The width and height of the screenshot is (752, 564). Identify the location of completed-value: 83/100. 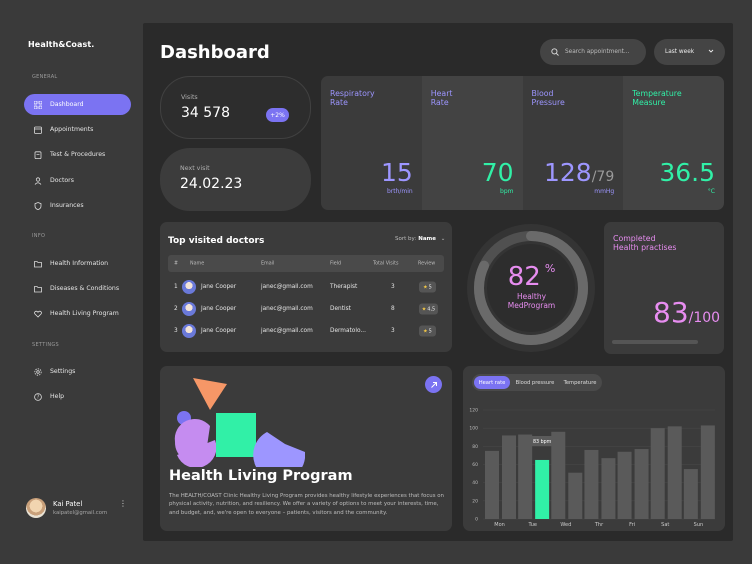
(687, 312).